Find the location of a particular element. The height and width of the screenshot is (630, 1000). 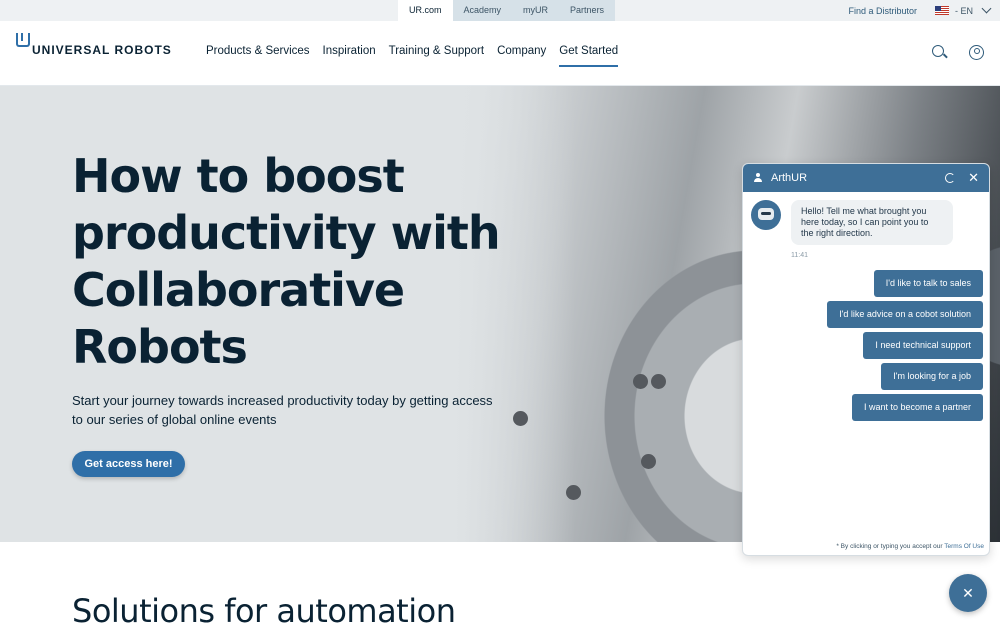

get-access-button: Get access here! is located at coordinates (128, 464).